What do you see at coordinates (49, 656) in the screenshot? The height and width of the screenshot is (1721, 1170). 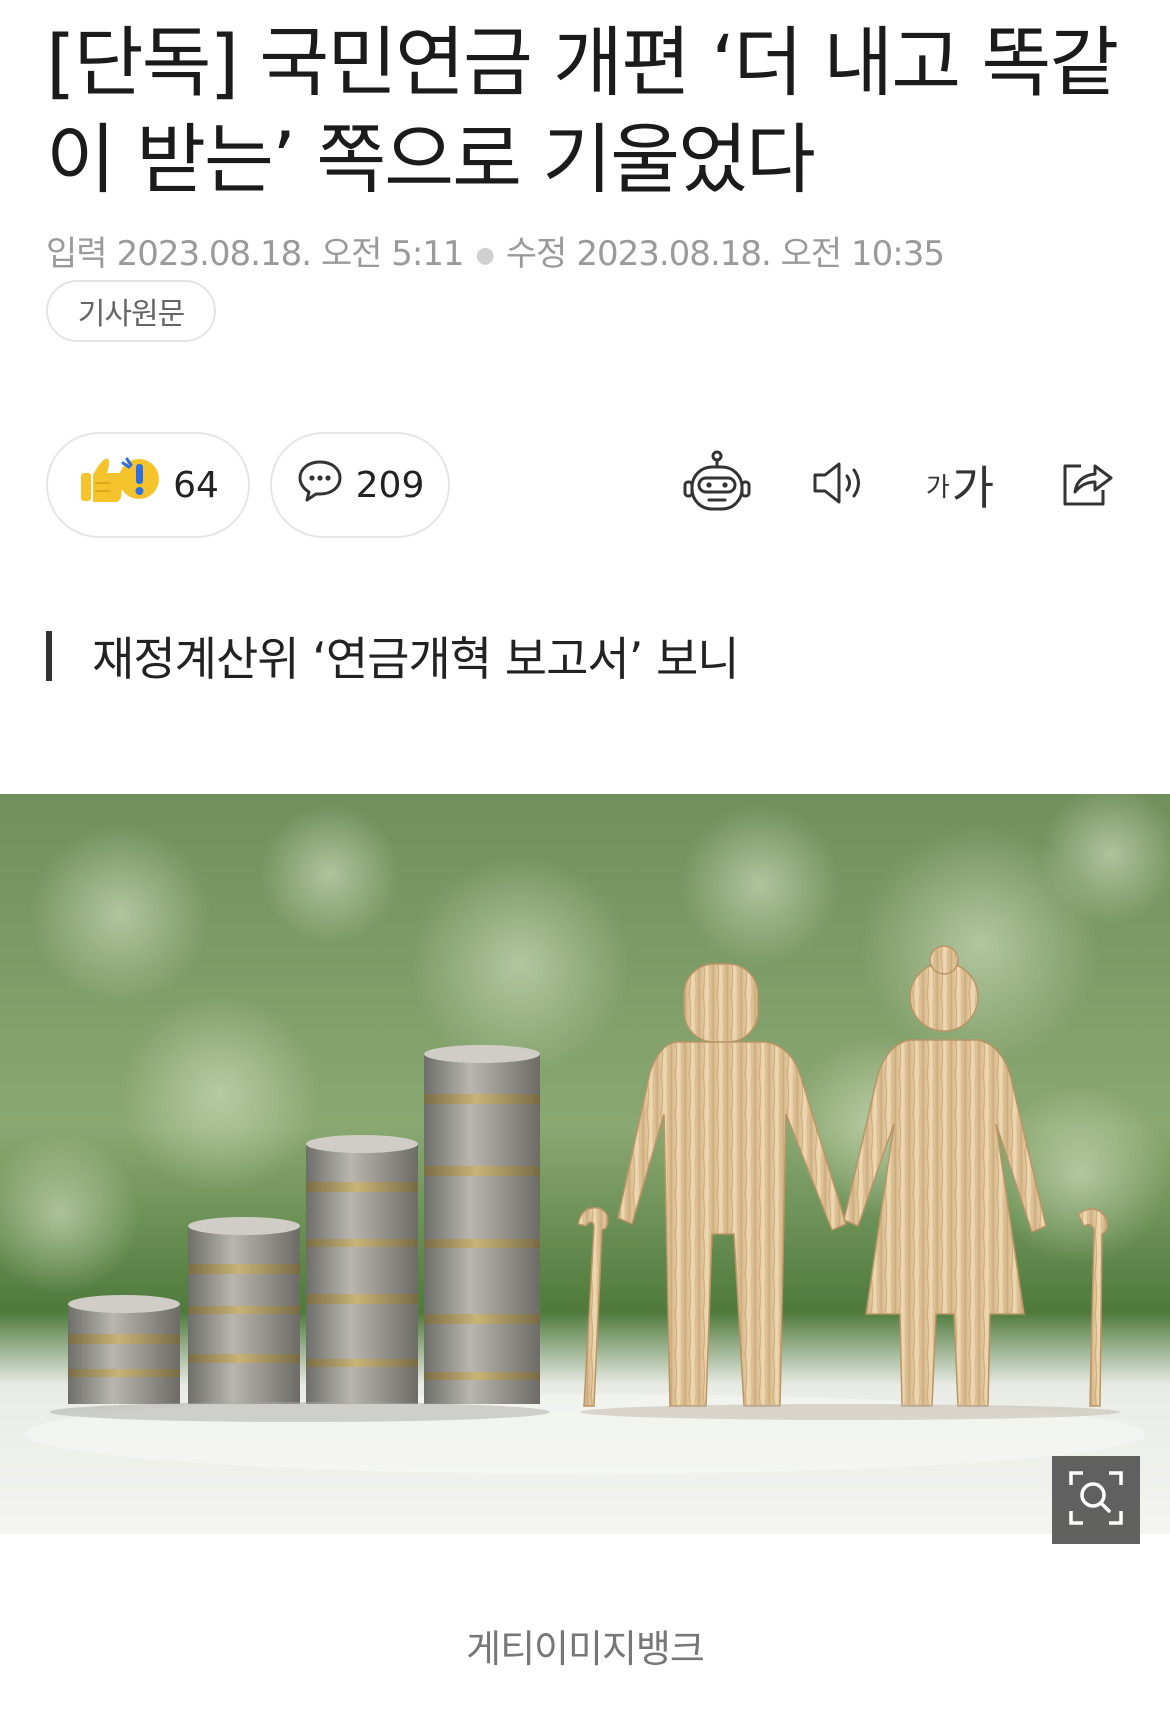 I see `subheading-bar` at bounding box center [49, 656].